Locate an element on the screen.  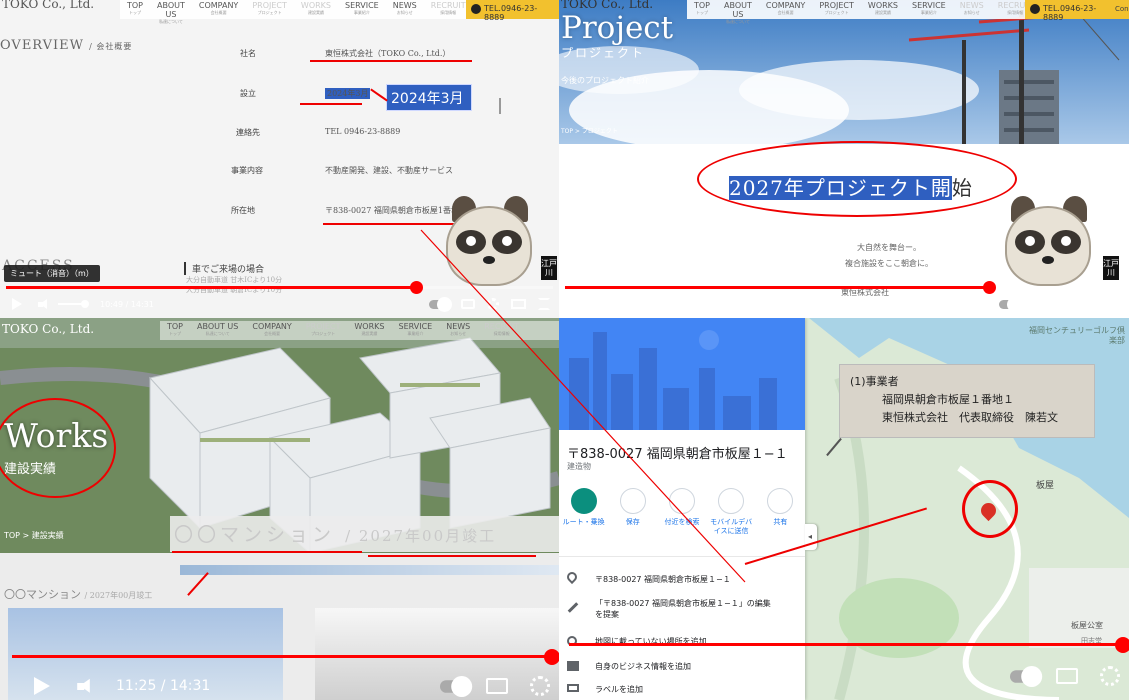
suggest-edit-link: 「〒838-0027 福岡県朝倉市板屋１−１」の編集を提案 is located at coordinates (683, 609).